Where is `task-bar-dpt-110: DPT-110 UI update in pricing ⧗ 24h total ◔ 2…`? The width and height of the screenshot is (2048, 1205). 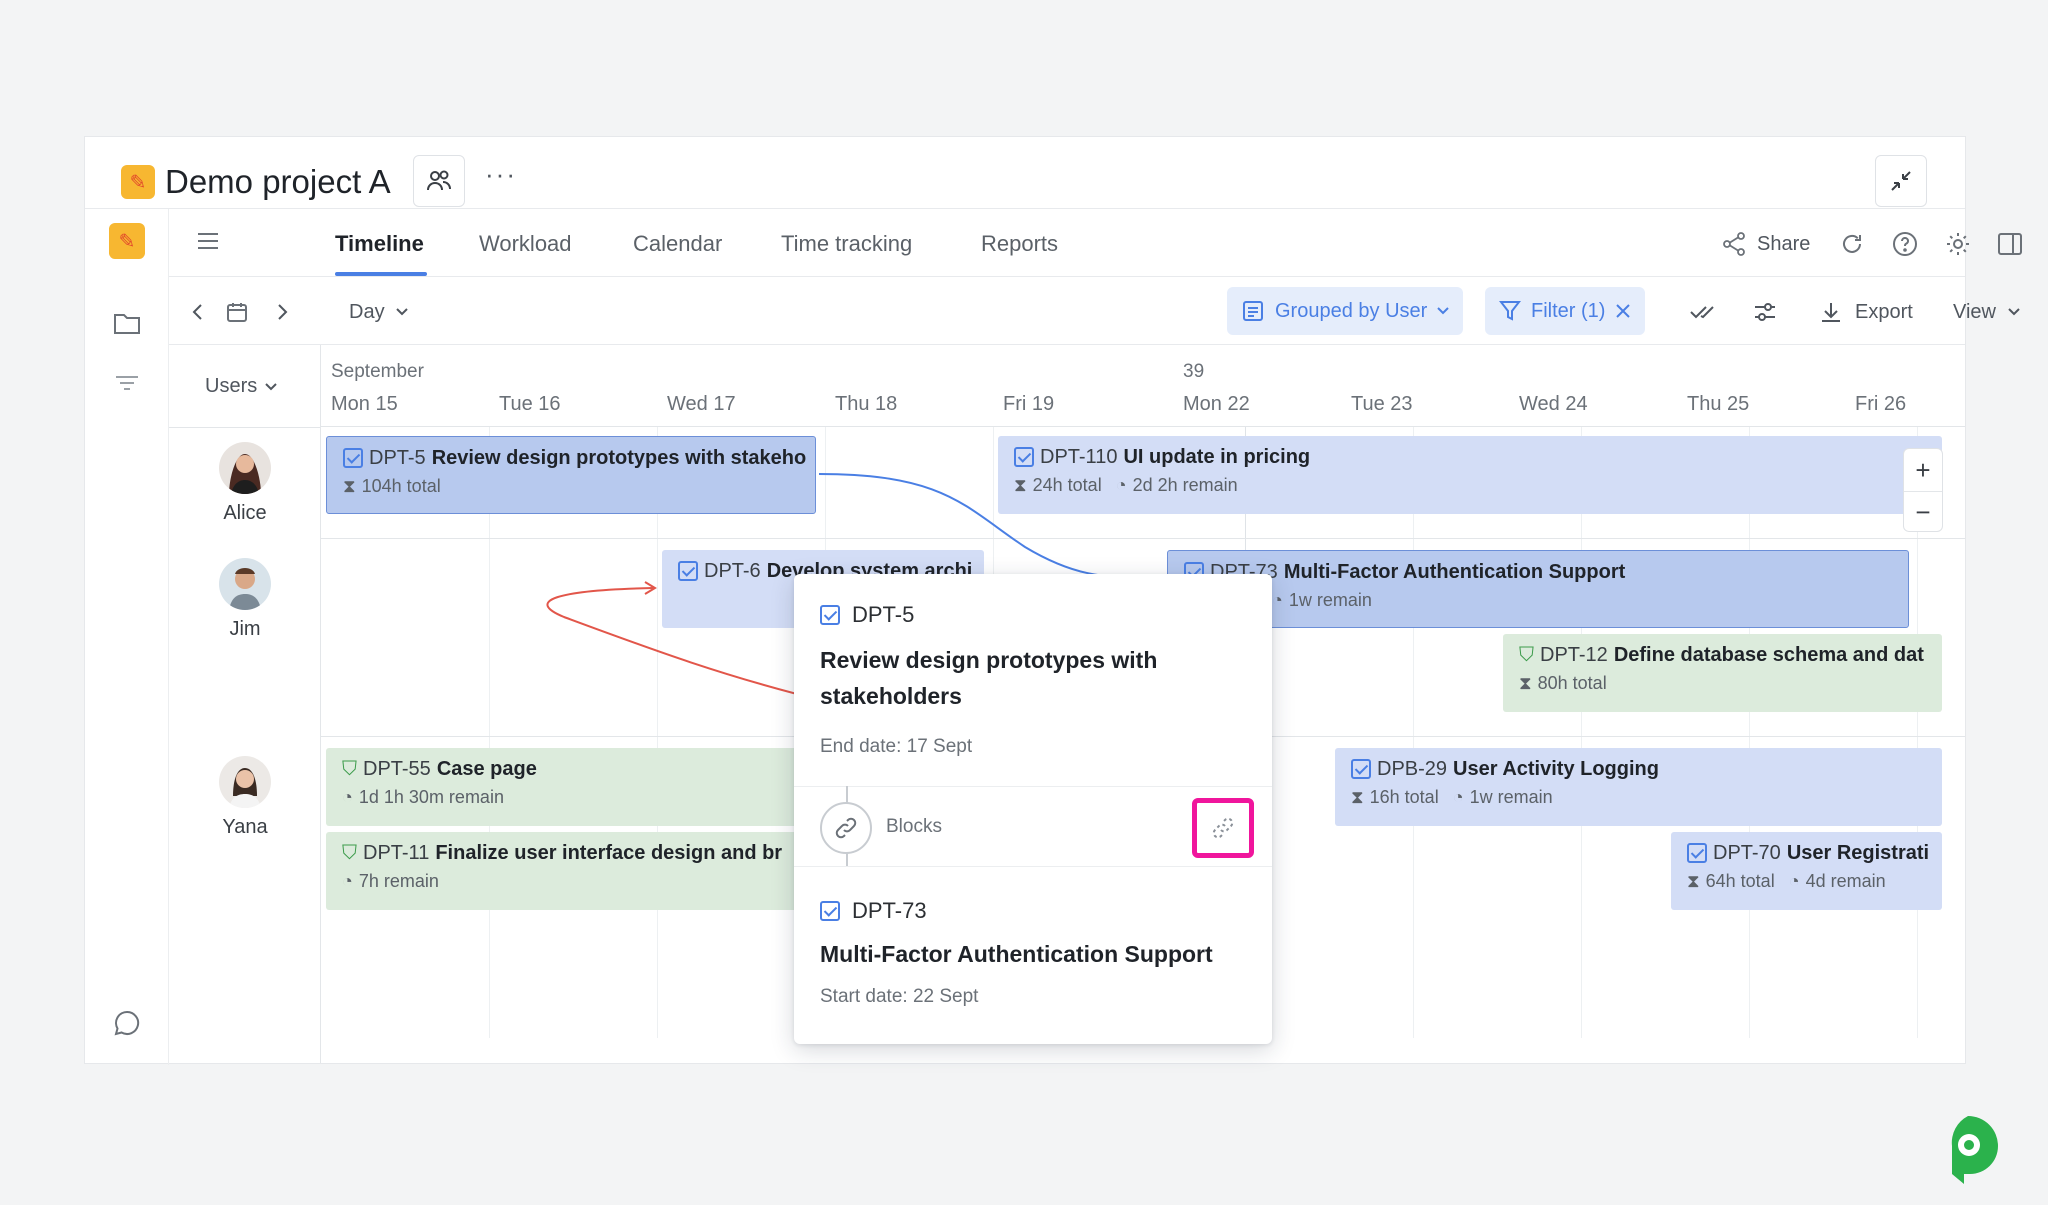
task-bar-dpt-110: DPT-110 UI update in pricing ⧗ 24h total ◔ 2… is located at coordinates (1470, 475).